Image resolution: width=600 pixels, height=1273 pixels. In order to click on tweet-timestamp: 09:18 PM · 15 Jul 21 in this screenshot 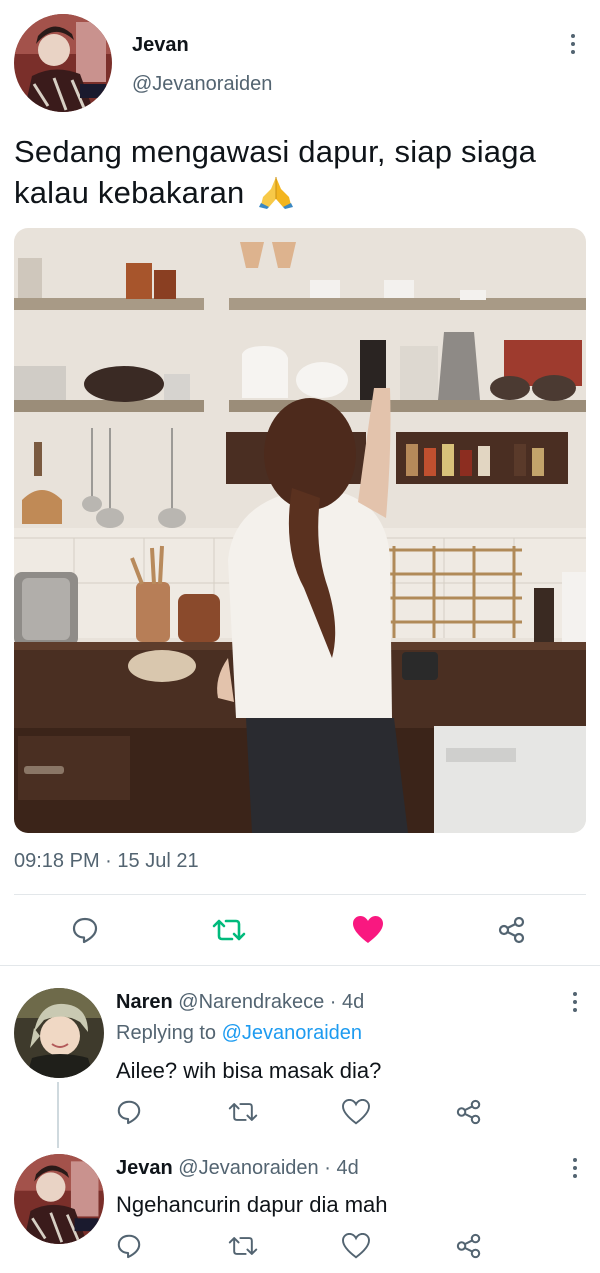, I will do `click(106, 861)`.